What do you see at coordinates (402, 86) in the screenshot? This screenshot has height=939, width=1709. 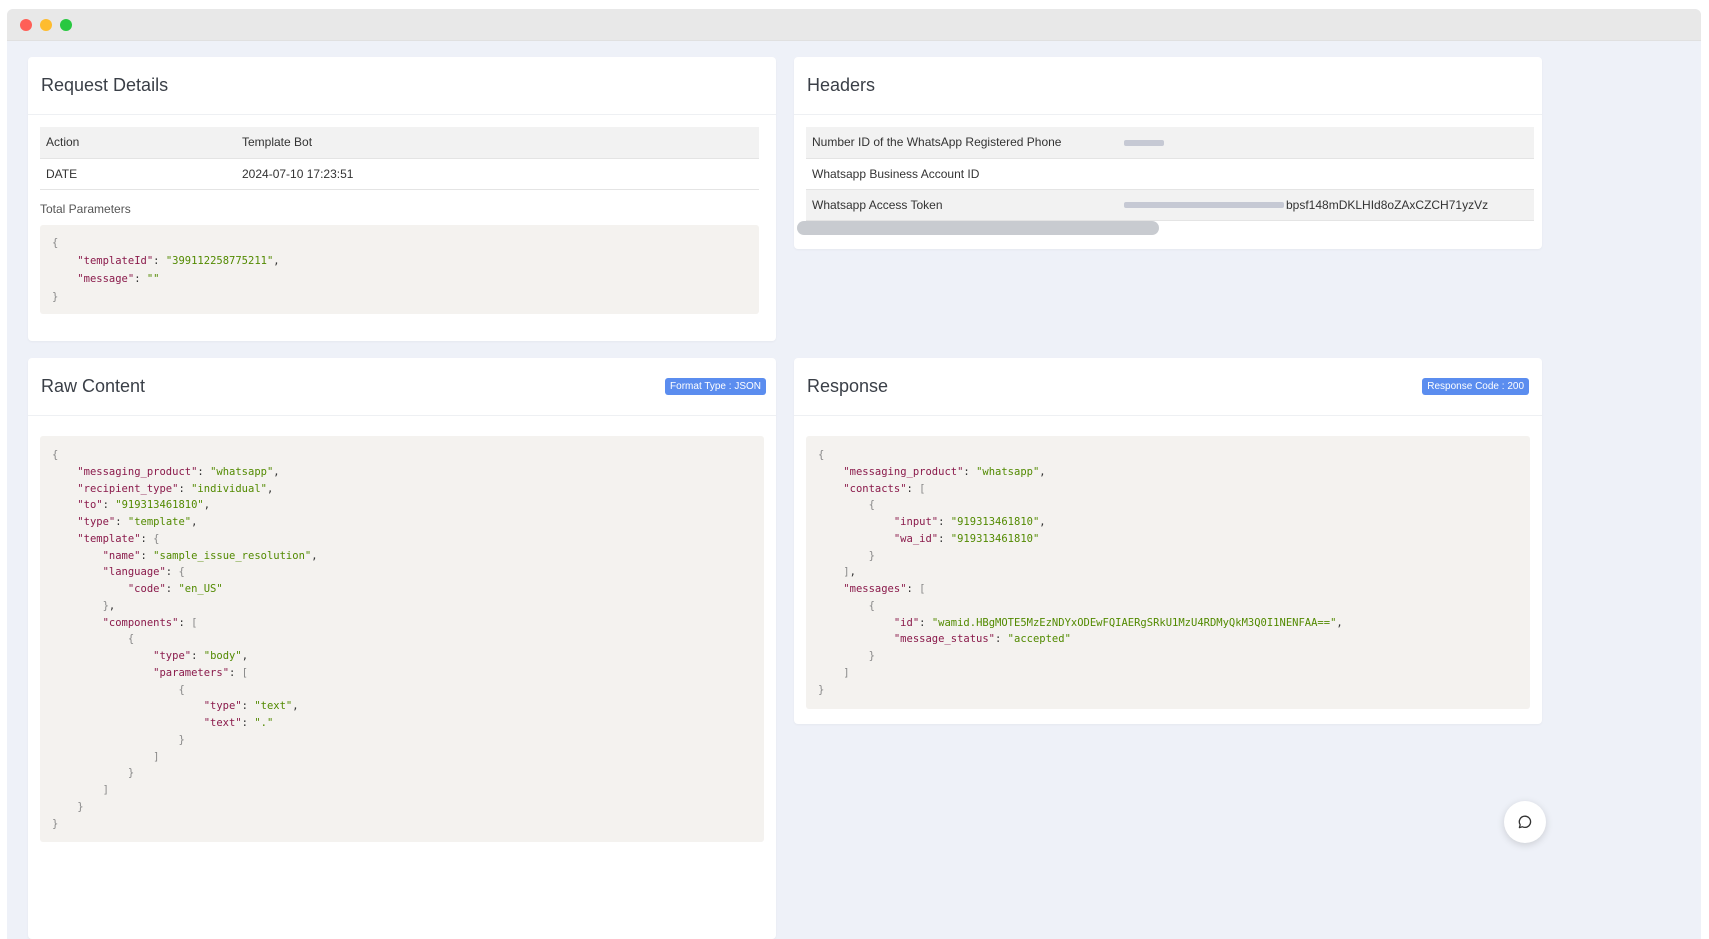 I see `request-details-header: Request Details` at bounding box center [402, 86].